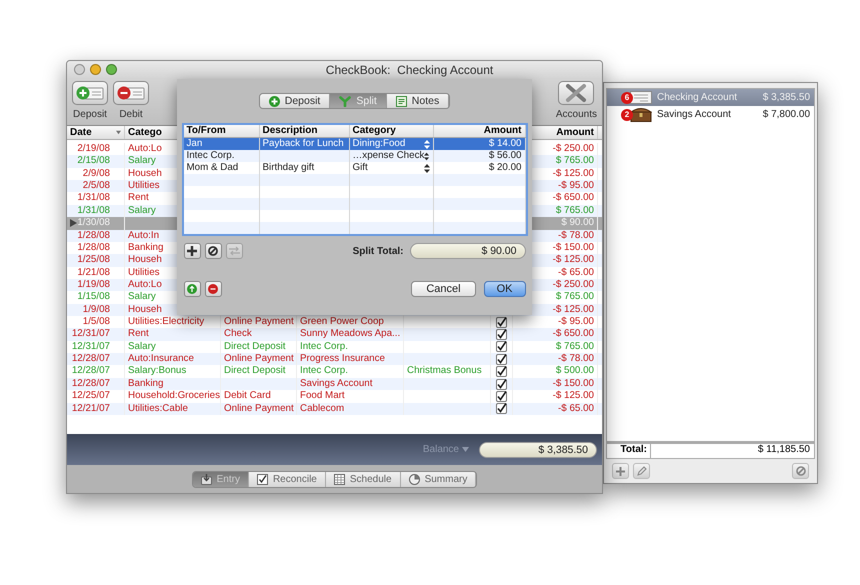 The image size is (860, 585). Describe the element at coordinates (90, 93) in the screenshot. I see `deposit-button` at that location.